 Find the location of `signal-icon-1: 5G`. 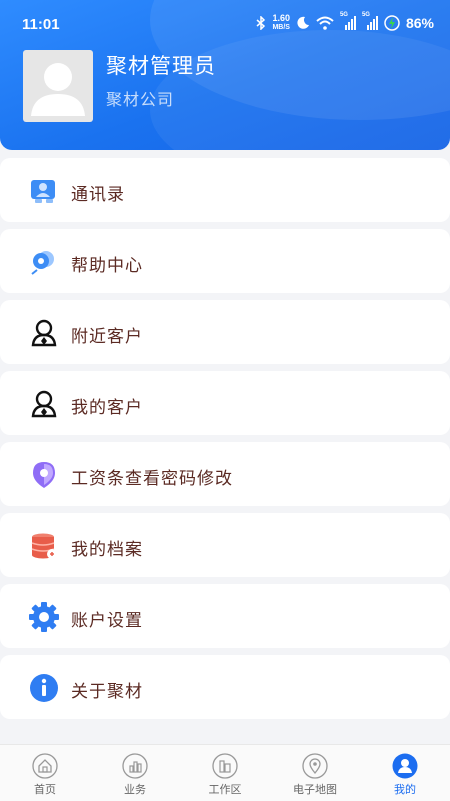

signal-icon-1: 5G is located at coordinates (348, 21).